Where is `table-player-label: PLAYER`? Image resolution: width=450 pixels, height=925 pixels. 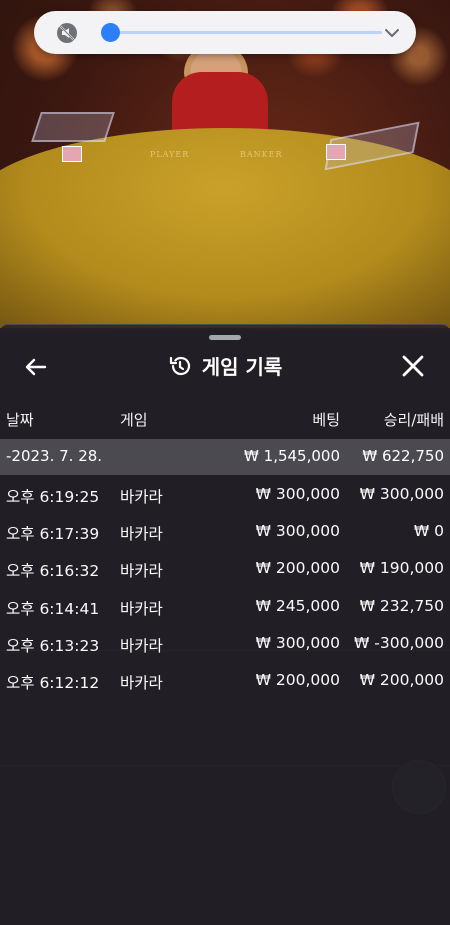 table-player-label: PLAYER is located at coordinates (170, 154).